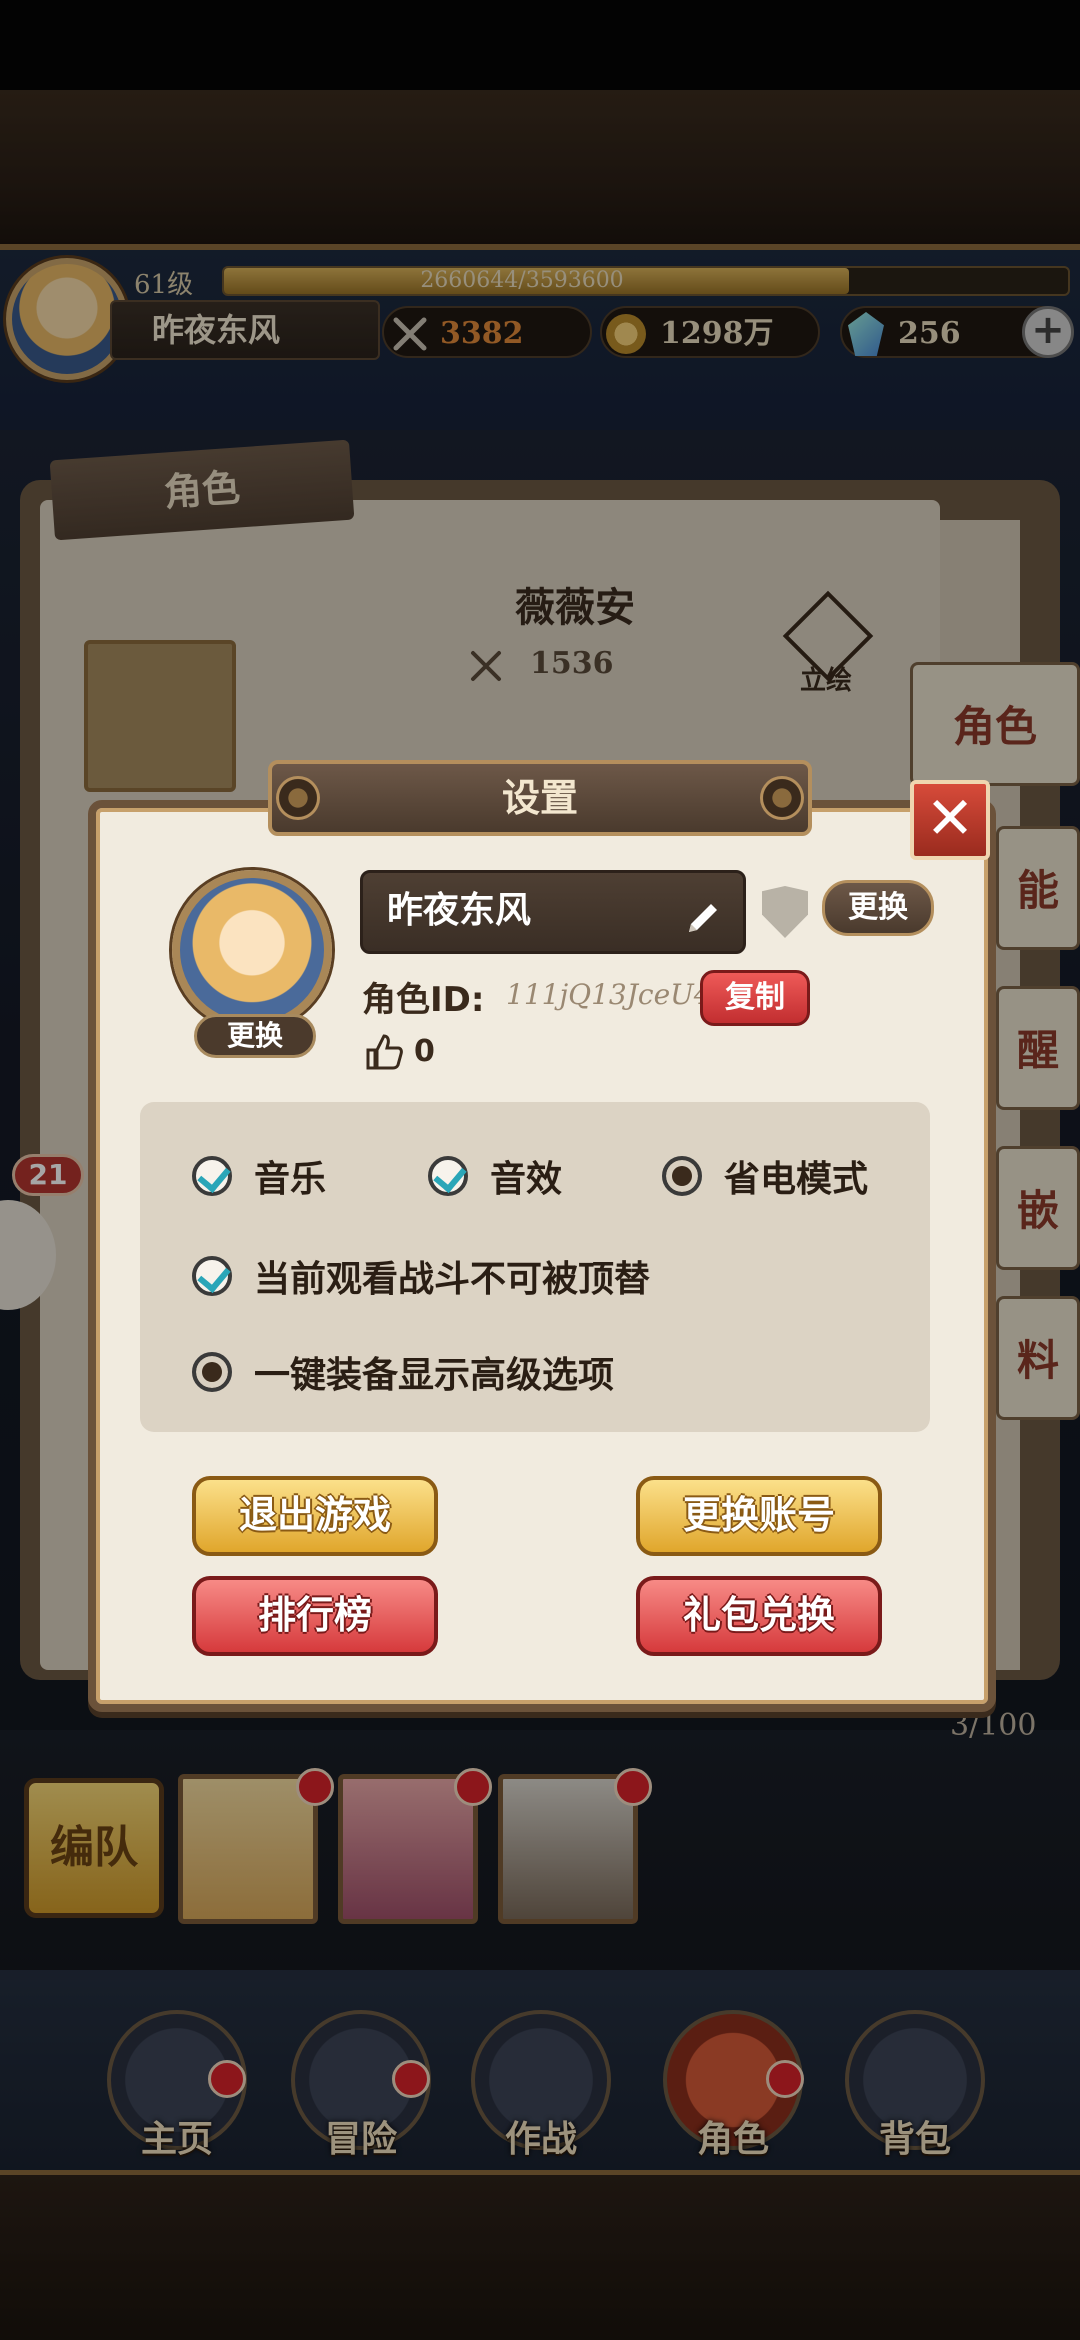  I want to click on option-advanced-equip: 一键装备显示高级选项, so click(403, 1372).